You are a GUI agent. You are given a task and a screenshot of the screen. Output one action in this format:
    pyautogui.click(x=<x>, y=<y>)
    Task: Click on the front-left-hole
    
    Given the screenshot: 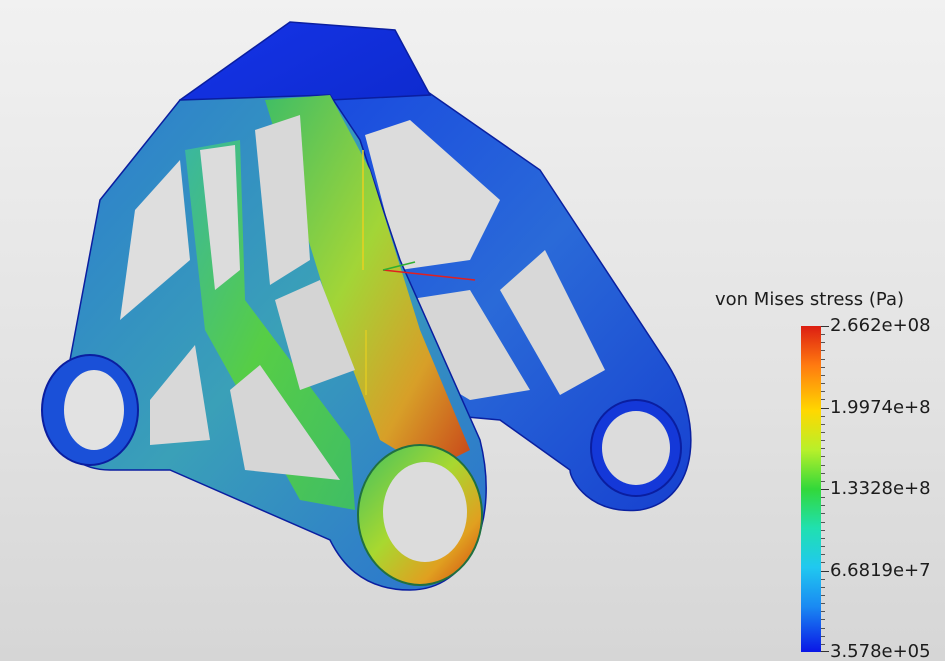 What is the action you would take?
    pyautogui.click(x=94, y=410)
    